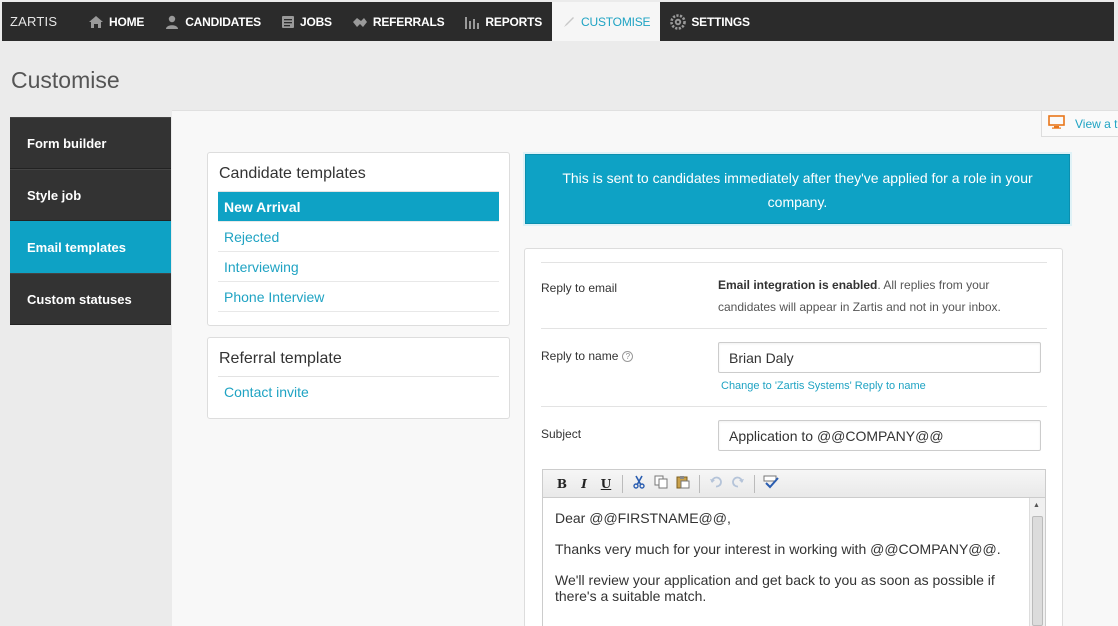 Image resolution: width=1118 pixels, height=626 pixels. I want to click on italic-button: I, so click(584, 484).